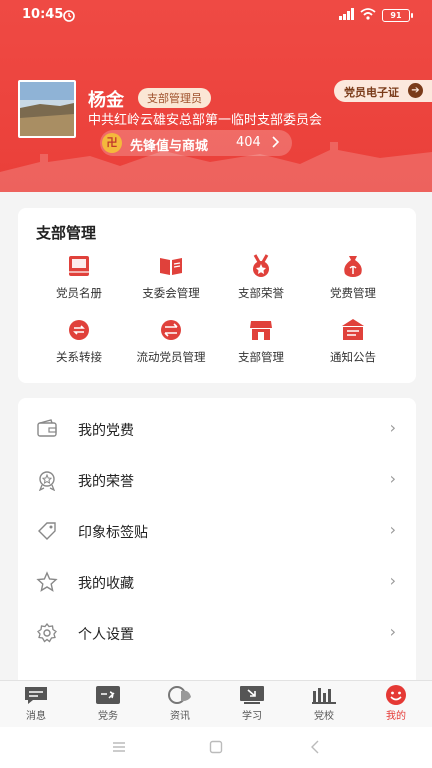 This screenshot has width=432, height=768. What do you see at coordinates (217, 480) in the screenshot?
I see `list-item-my-honors: 我的荣誉 ›` at bounding box center [217, 480].